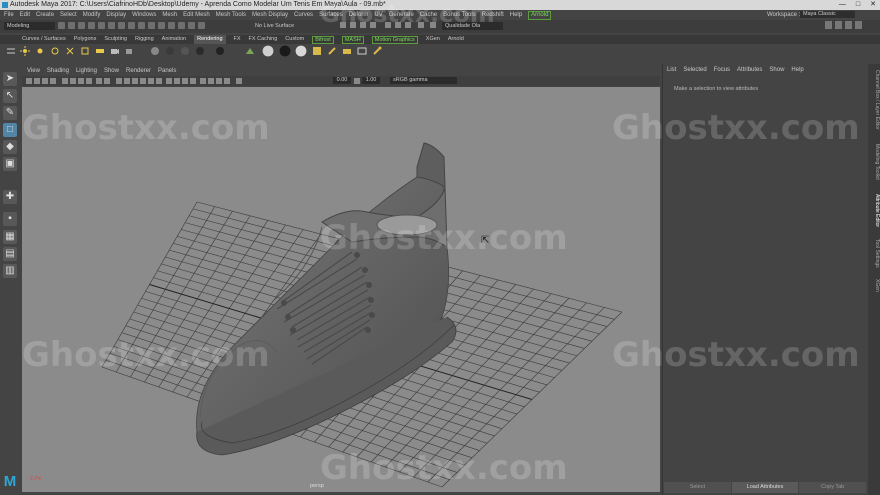 The width and height of the screenshot is (880, 495). I want to click on redo-icon, so click(101, 25).